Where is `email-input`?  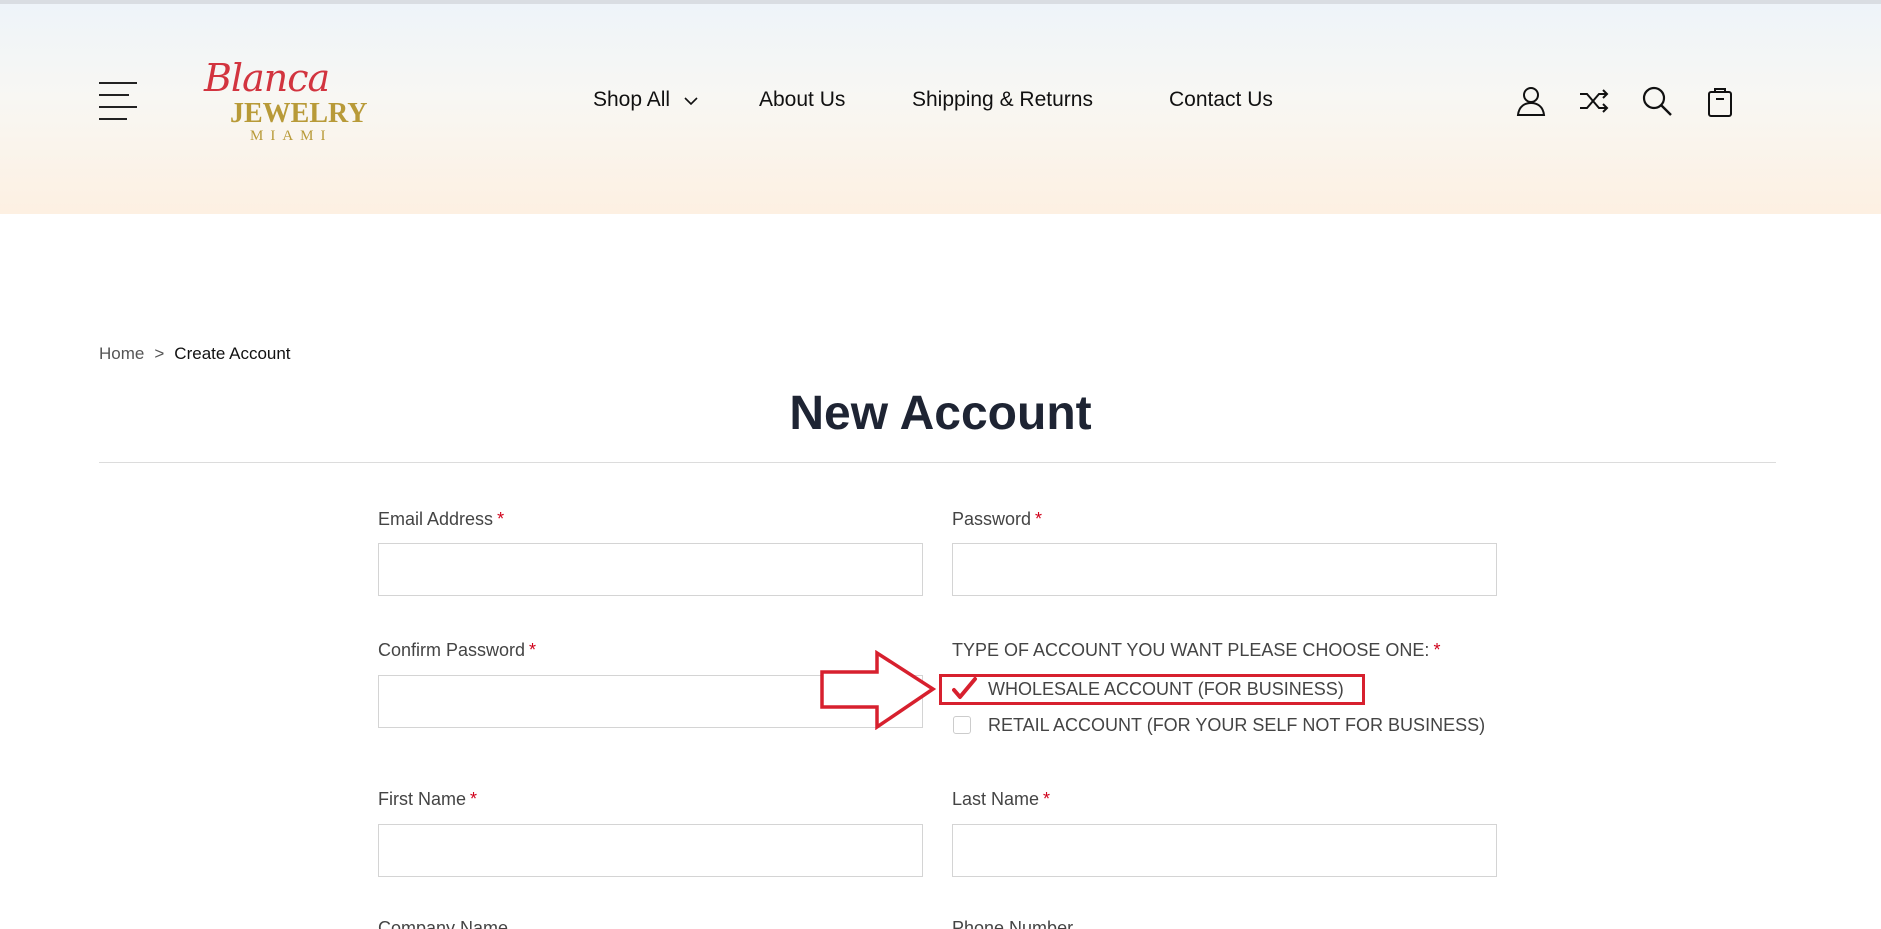
email-input is located at coordinates (650, 569).